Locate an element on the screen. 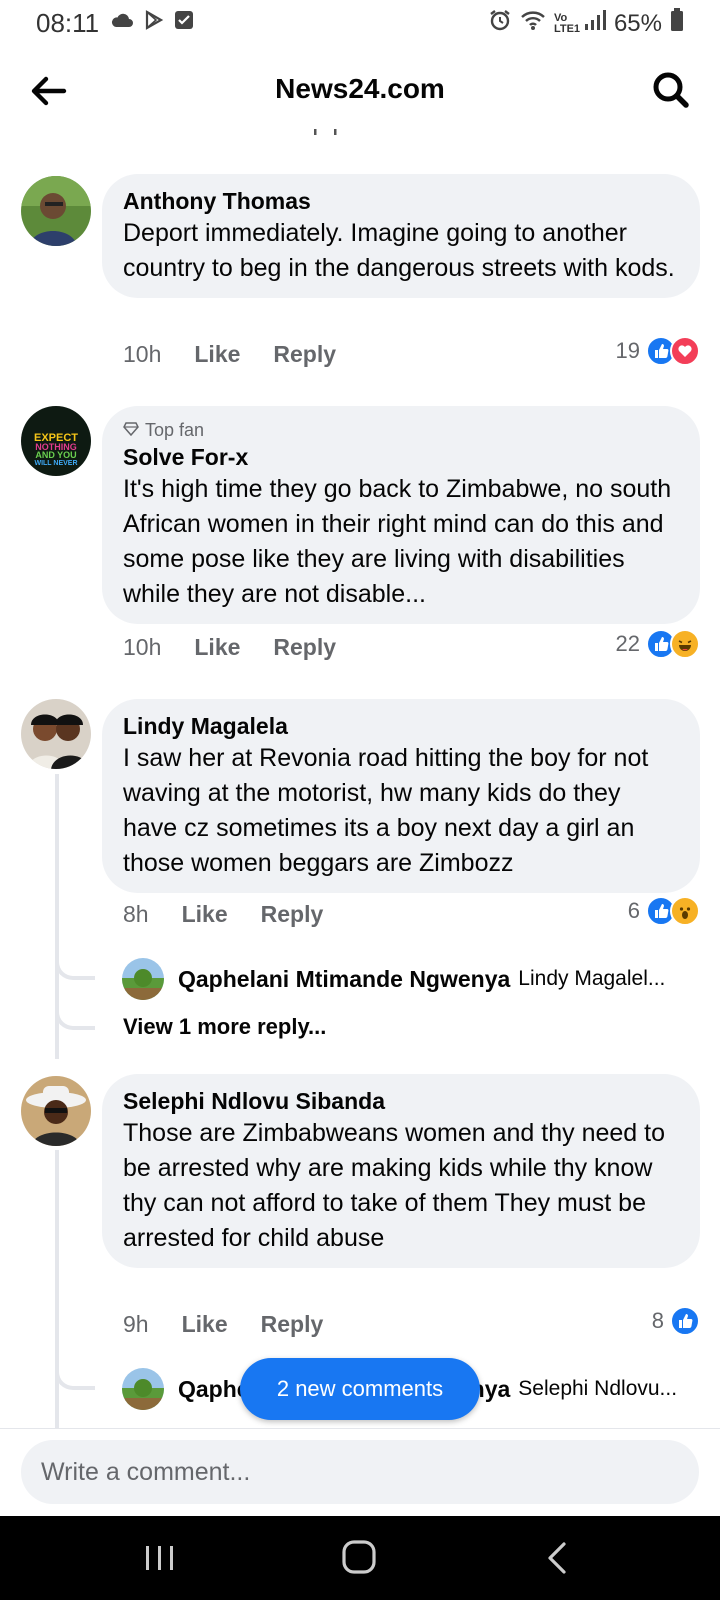 The image size is (720, 1600). like-reaction-icon is located at coordinates (685, 1321).